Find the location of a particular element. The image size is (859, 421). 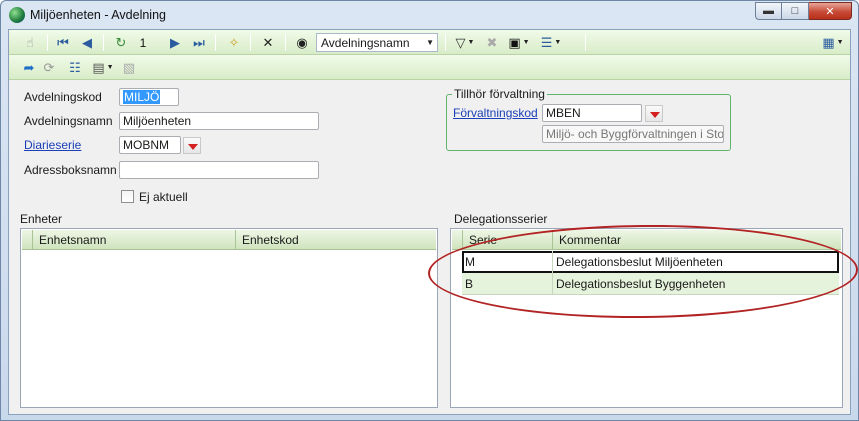

title-bar: Miljöenheten - Avdelning ▬ □ ✕ is located at coordinates (429, 15).